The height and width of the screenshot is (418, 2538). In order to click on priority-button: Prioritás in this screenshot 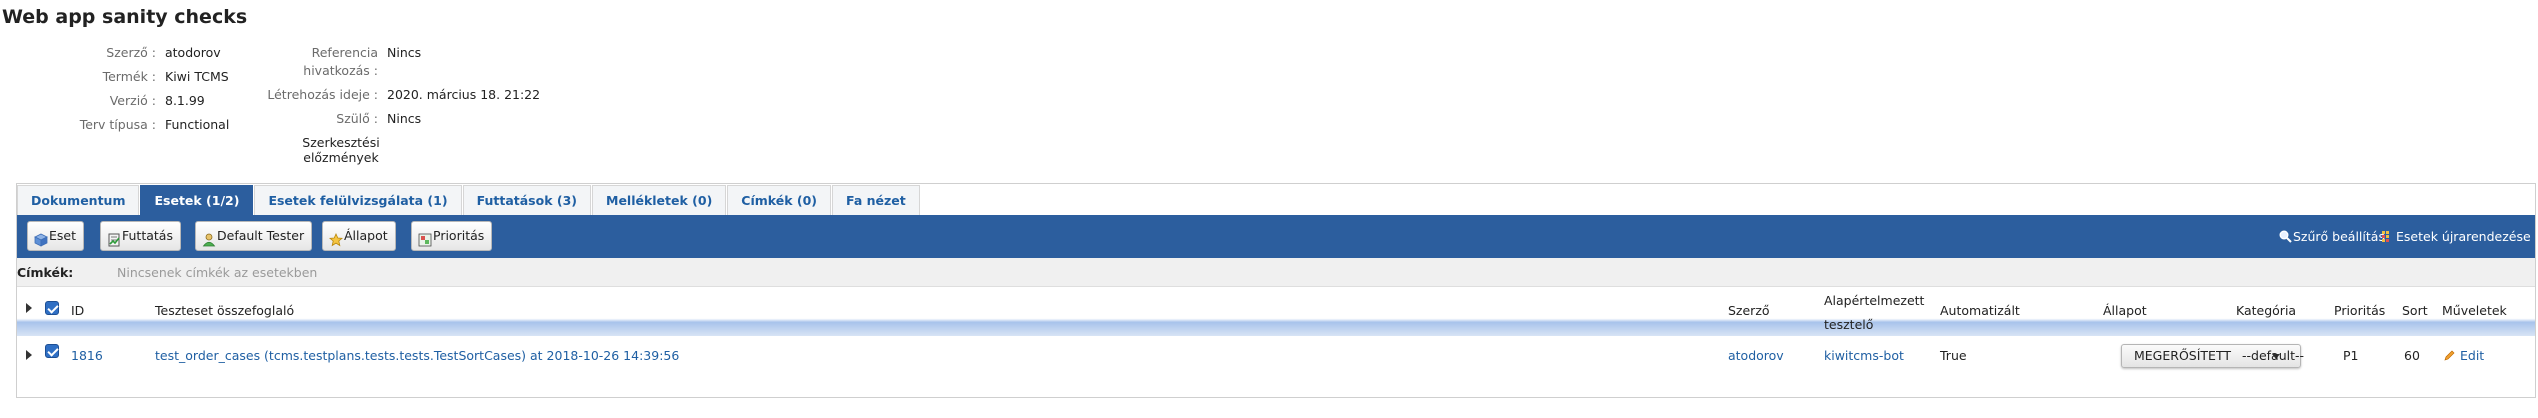, I will do `click(452, 236)`.